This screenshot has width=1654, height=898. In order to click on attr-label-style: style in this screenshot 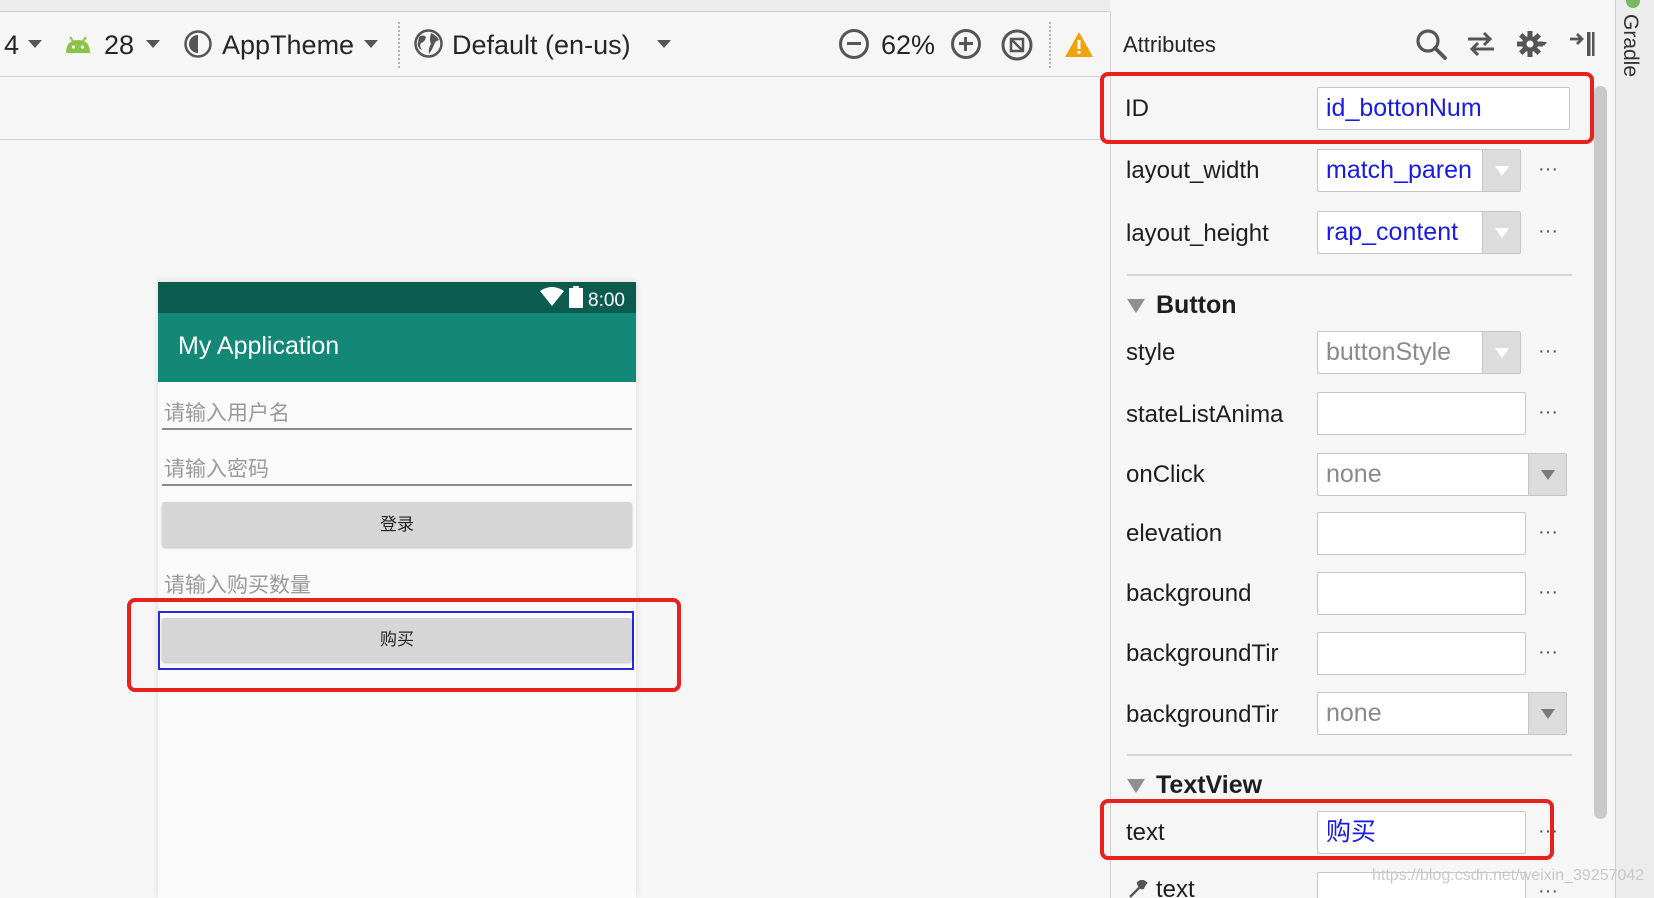, I will do `click(1151, 352)`.